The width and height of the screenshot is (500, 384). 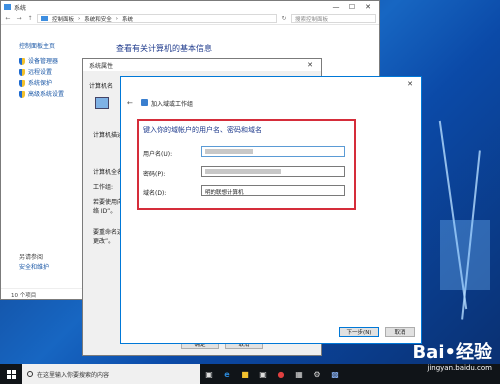 I want to click on taskbar-search-placeholder: 在这里输入你要搜索的内容, so click(x=73, y=375).